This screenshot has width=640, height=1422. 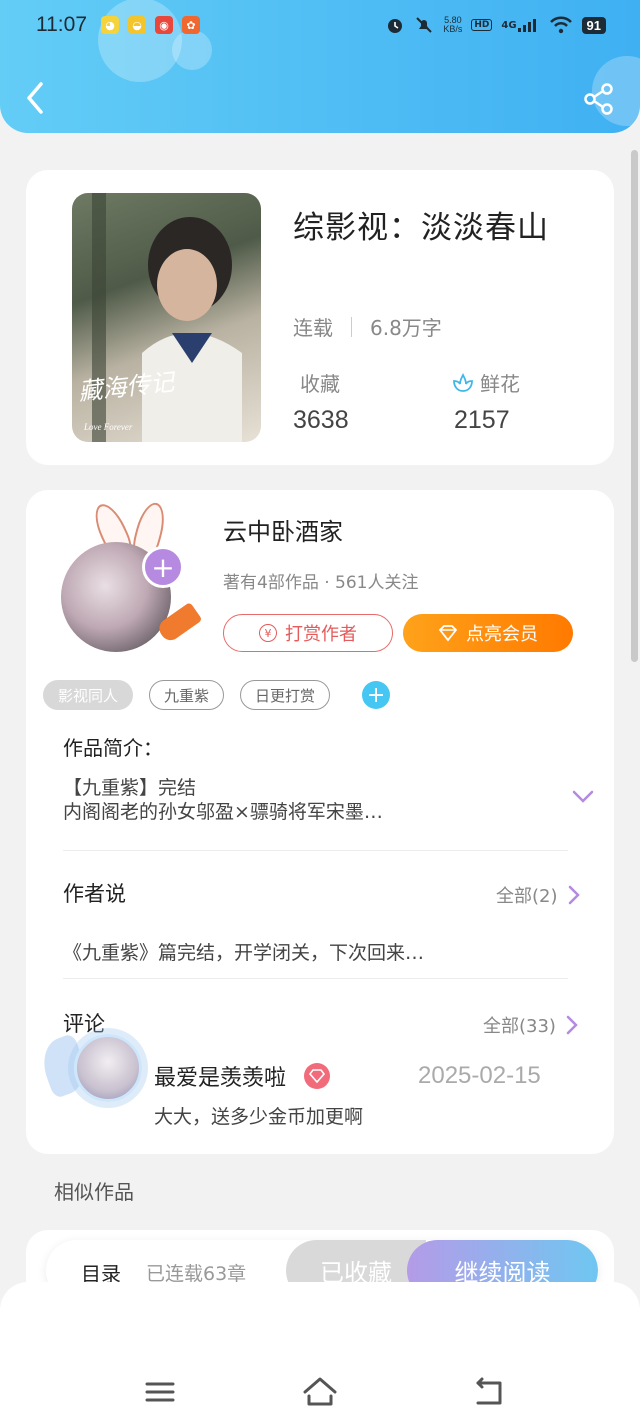 I want to click on follow-author-button: +, so click(x=163, y=567).